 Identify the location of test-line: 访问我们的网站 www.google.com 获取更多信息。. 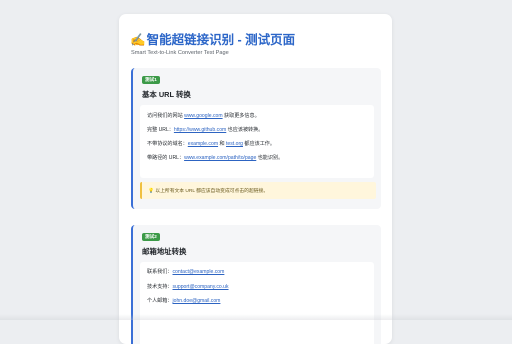
(203, 116).